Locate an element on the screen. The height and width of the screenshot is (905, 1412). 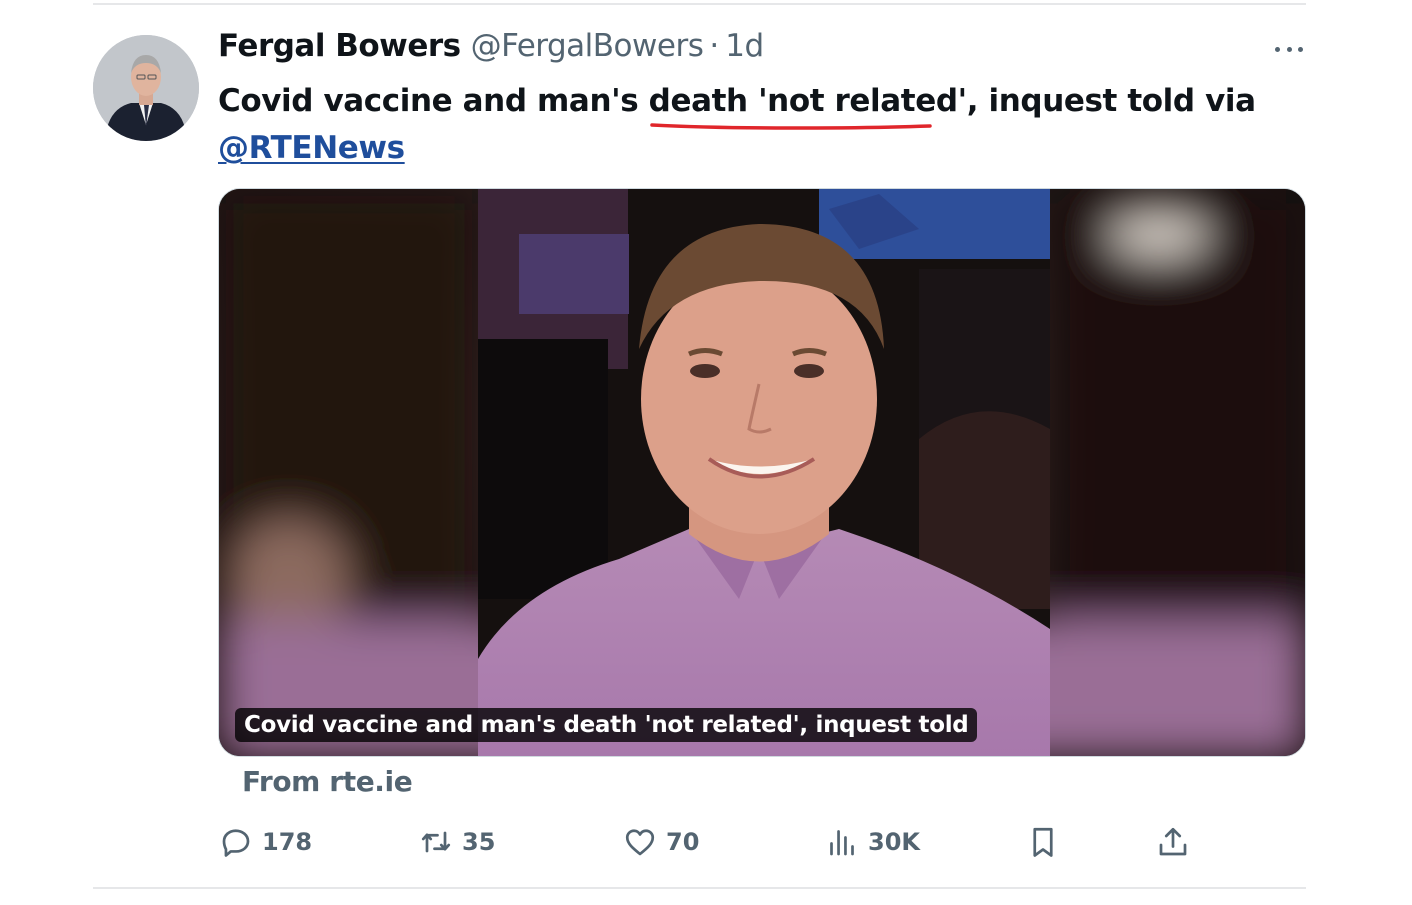
reply-count: 178 is located at coordinates (287, 842).